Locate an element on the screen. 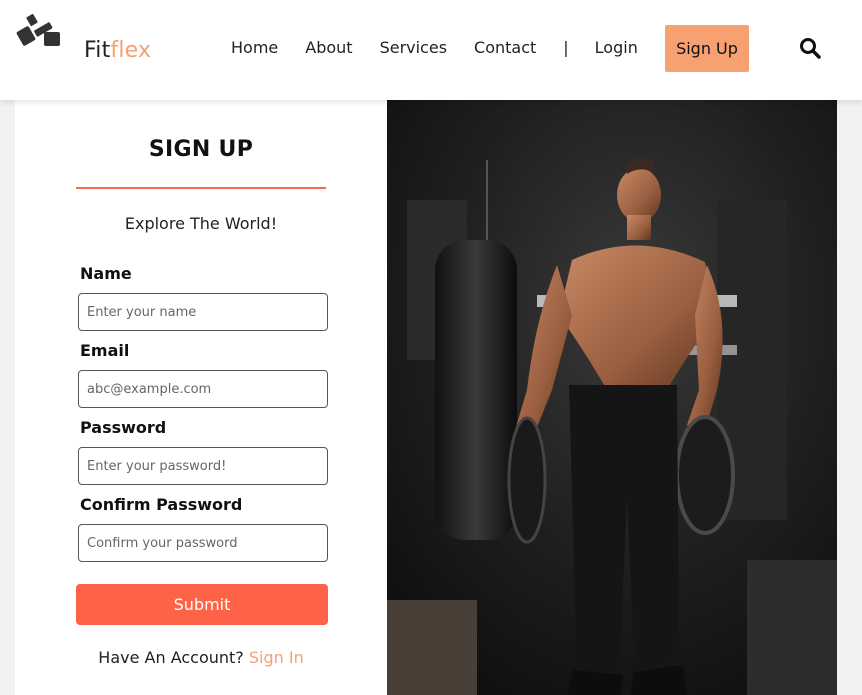  nav-links: Home About Services Contact | Login is located at coordinates (448, 47).